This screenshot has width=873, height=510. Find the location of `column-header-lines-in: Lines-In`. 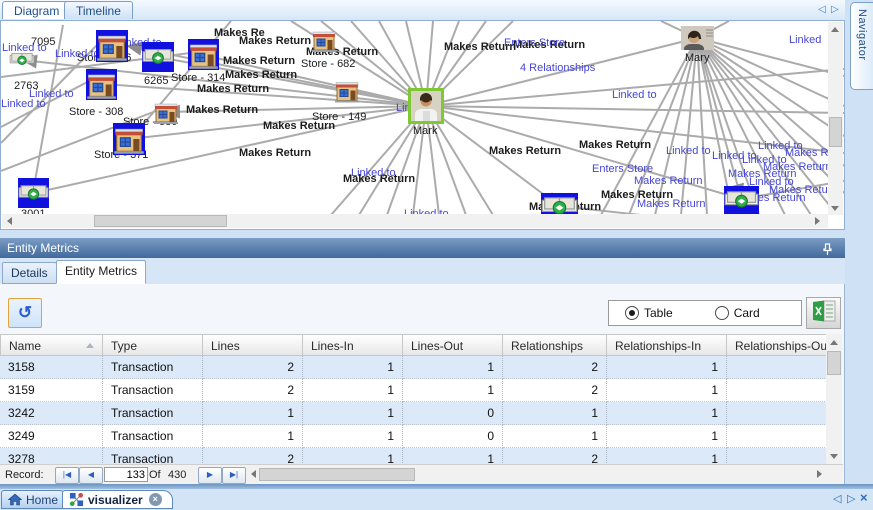

column-header-lines-in: Lines-In is located at coordinates (353, 345).